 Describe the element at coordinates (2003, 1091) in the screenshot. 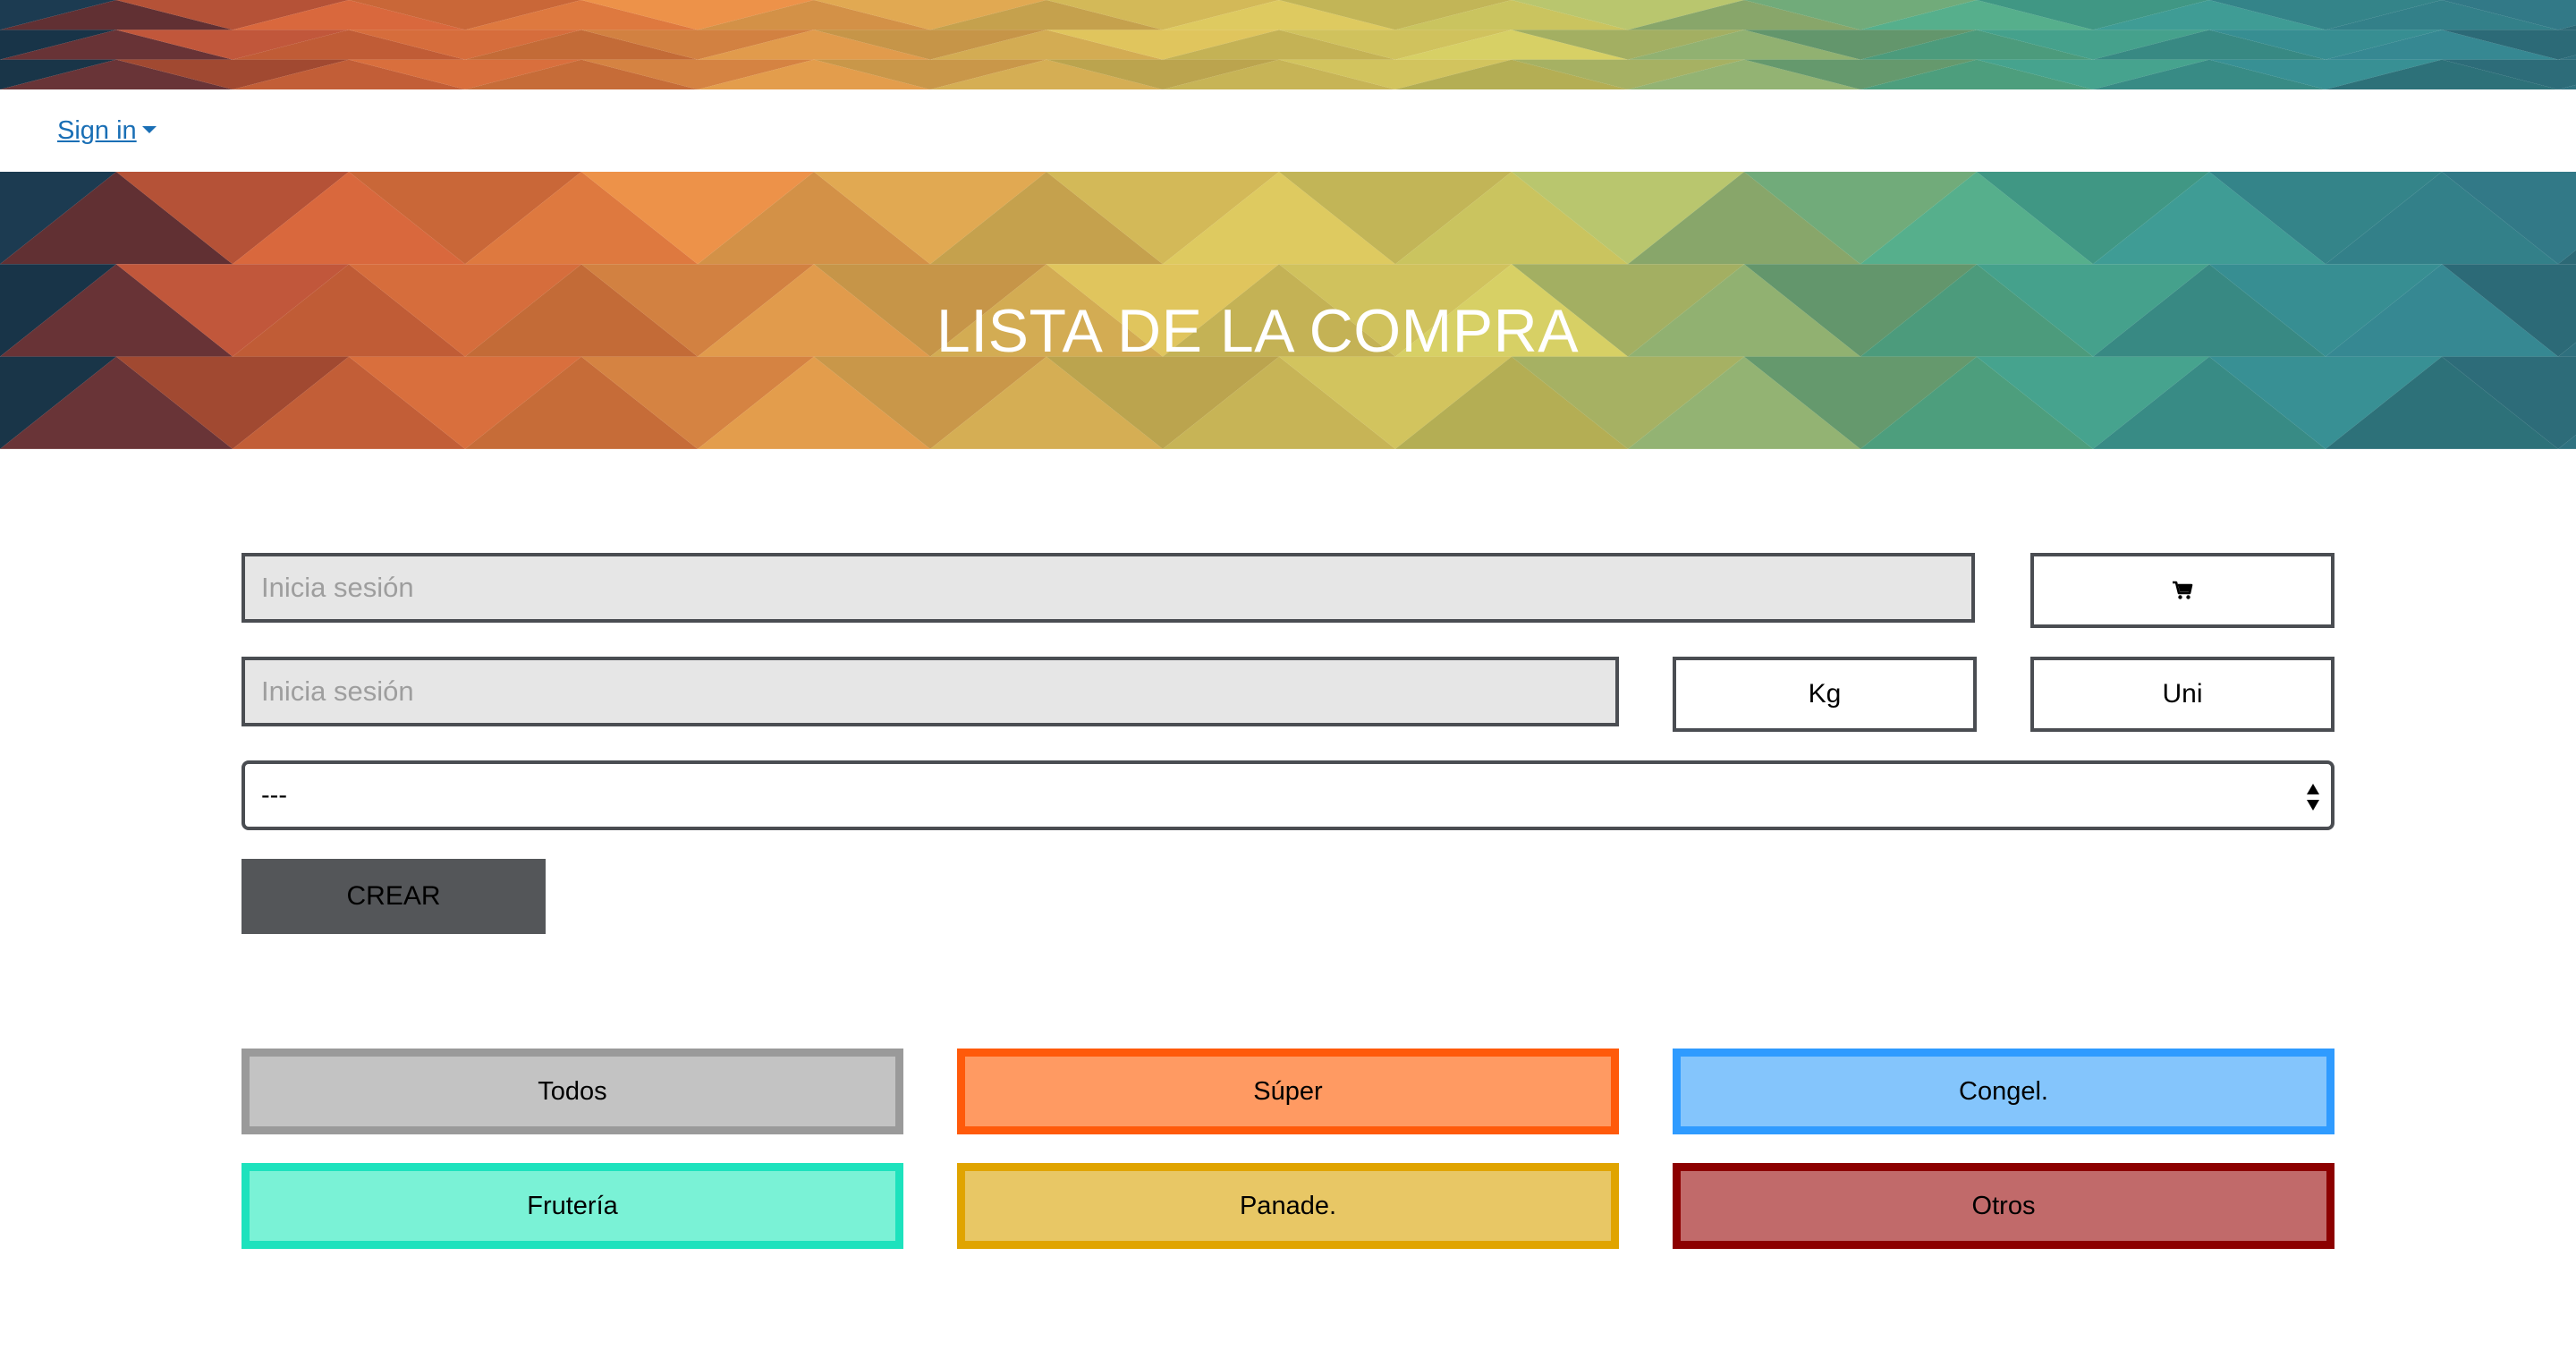

I see `filter-congel-button: Congel.` at that location.